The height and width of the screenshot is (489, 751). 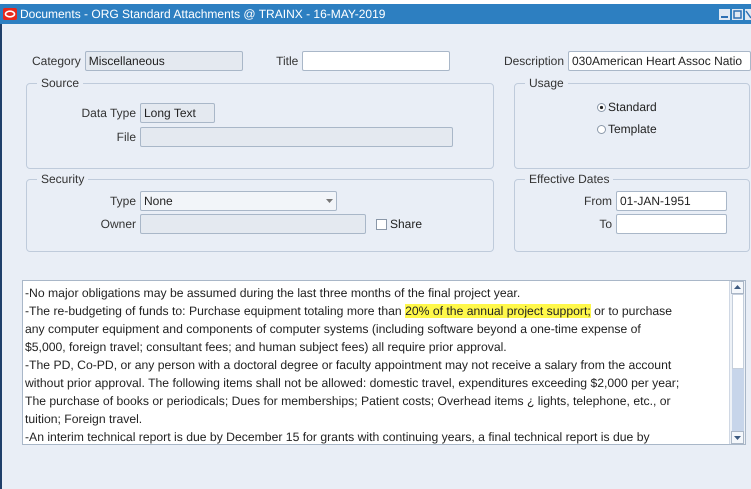 What do you see at coordinates (399, 224) in the screenshot?
I see `share-checkbox: Share` at bounding box center [399, 224].